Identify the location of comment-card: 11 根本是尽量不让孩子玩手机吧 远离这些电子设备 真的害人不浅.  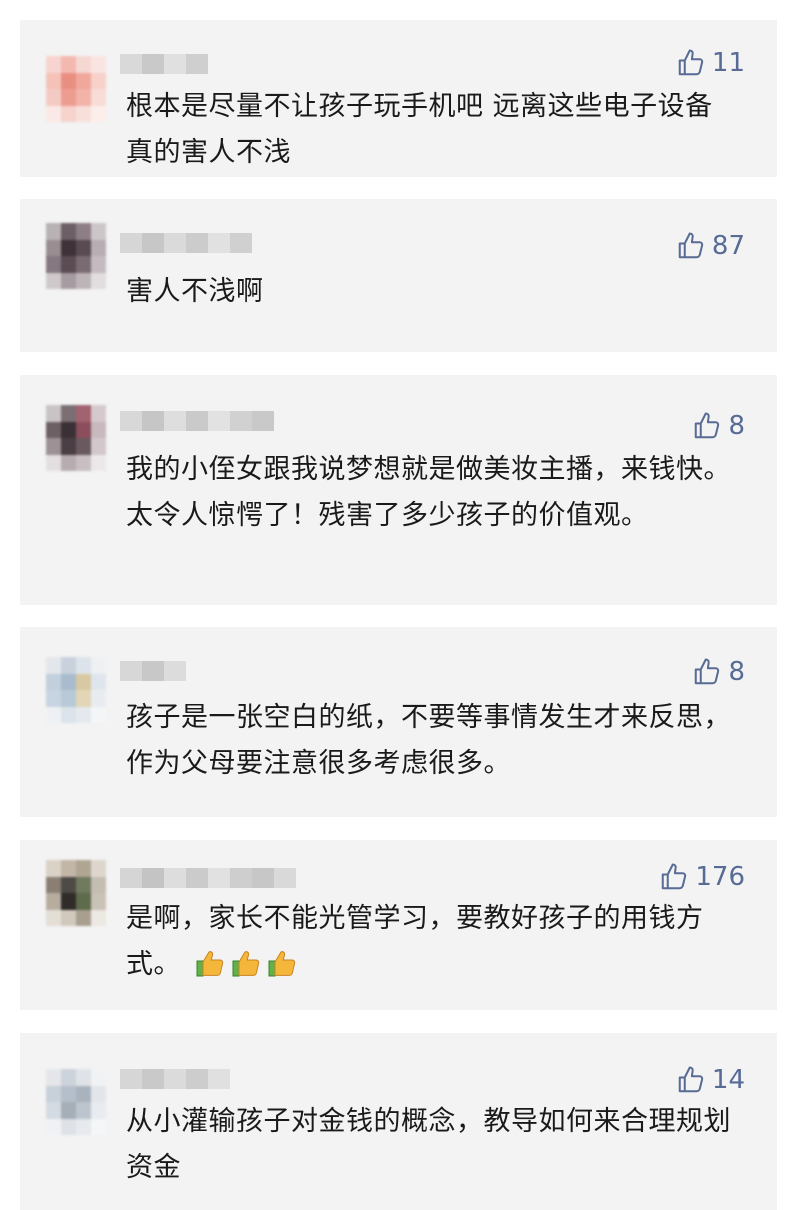
(398, 98).